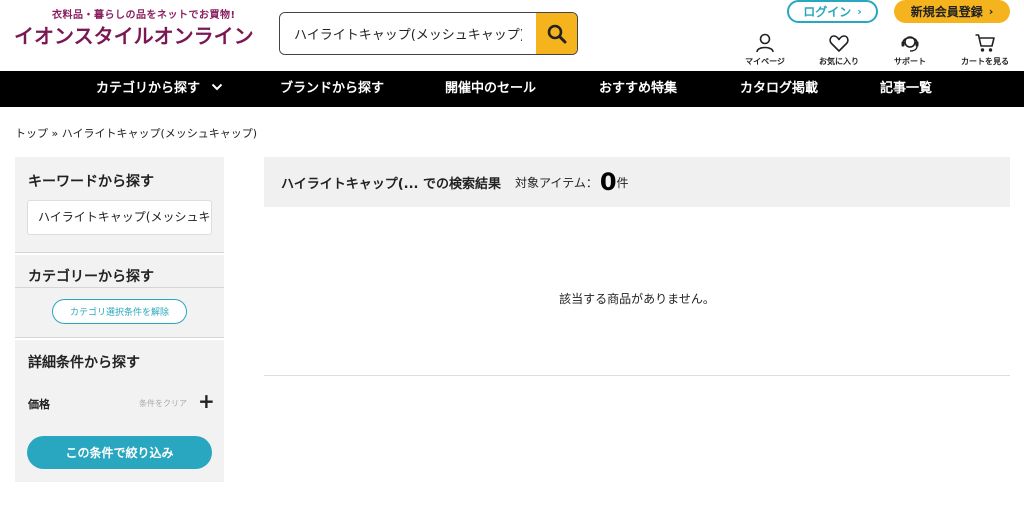 The height and width of the screenshot is (529, 1024). What do you see at coordinates (765, 43) in the screenshot?
I see `user-icon` at bounding box center [765, 43].